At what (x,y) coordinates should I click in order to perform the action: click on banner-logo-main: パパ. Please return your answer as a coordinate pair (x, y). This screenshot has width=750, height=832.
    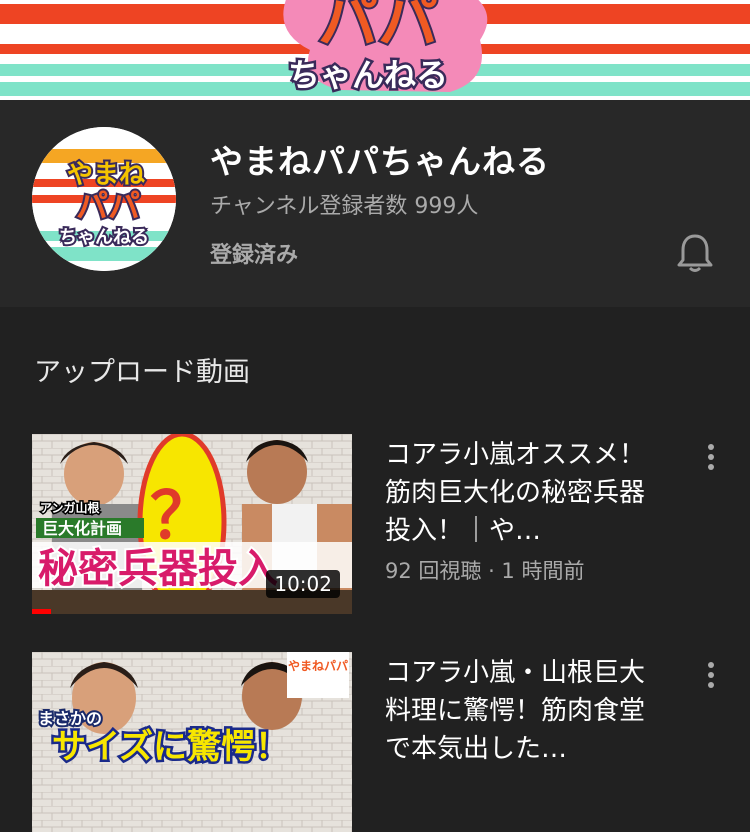
    Looking at the image, I should click on (378, 28).